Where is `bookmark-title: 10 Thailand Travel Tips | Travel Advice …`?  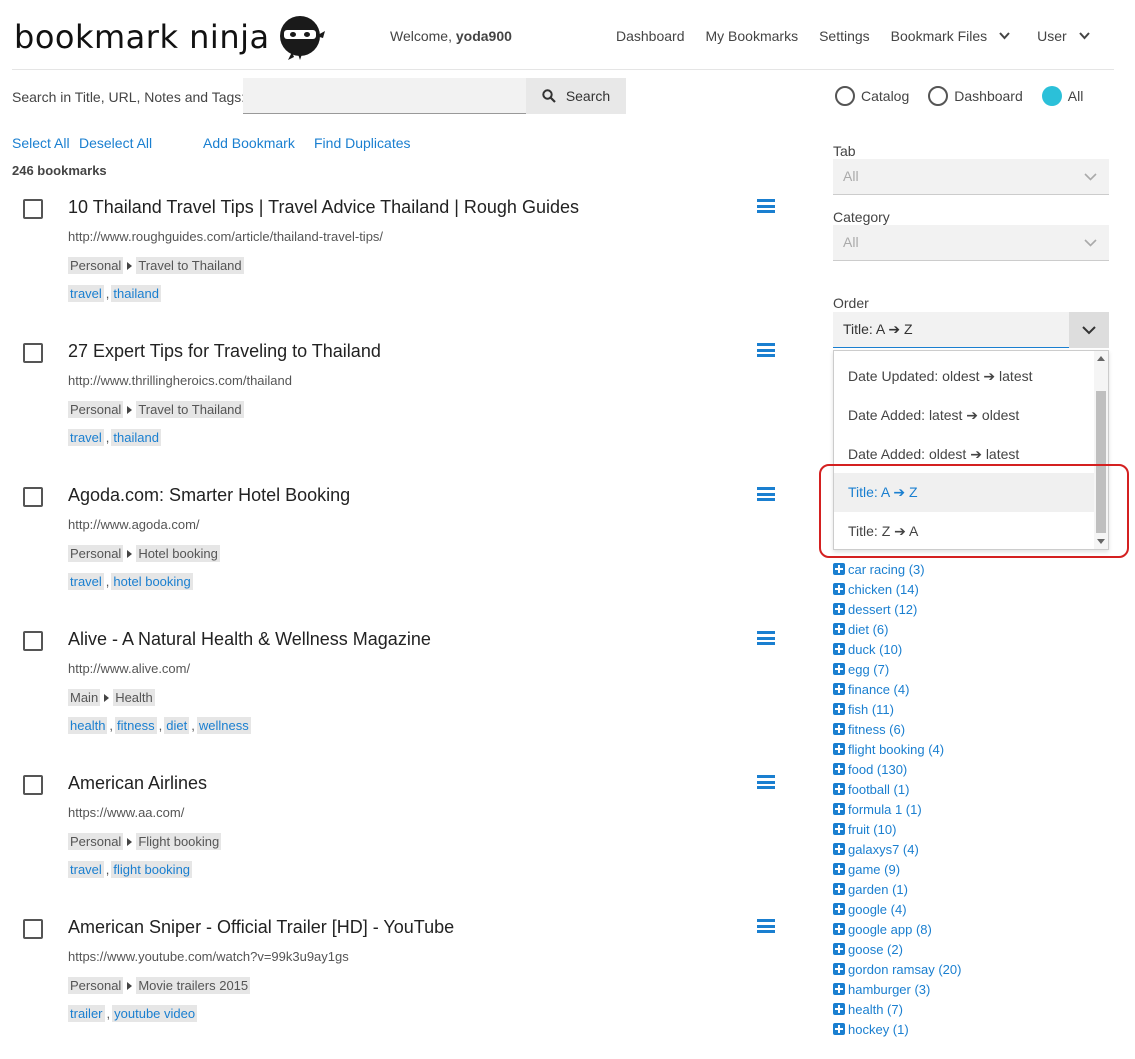
bookmark-title: 10 Thailand Travel Tips | Travel Advice … is located at coordinates (323, 207).